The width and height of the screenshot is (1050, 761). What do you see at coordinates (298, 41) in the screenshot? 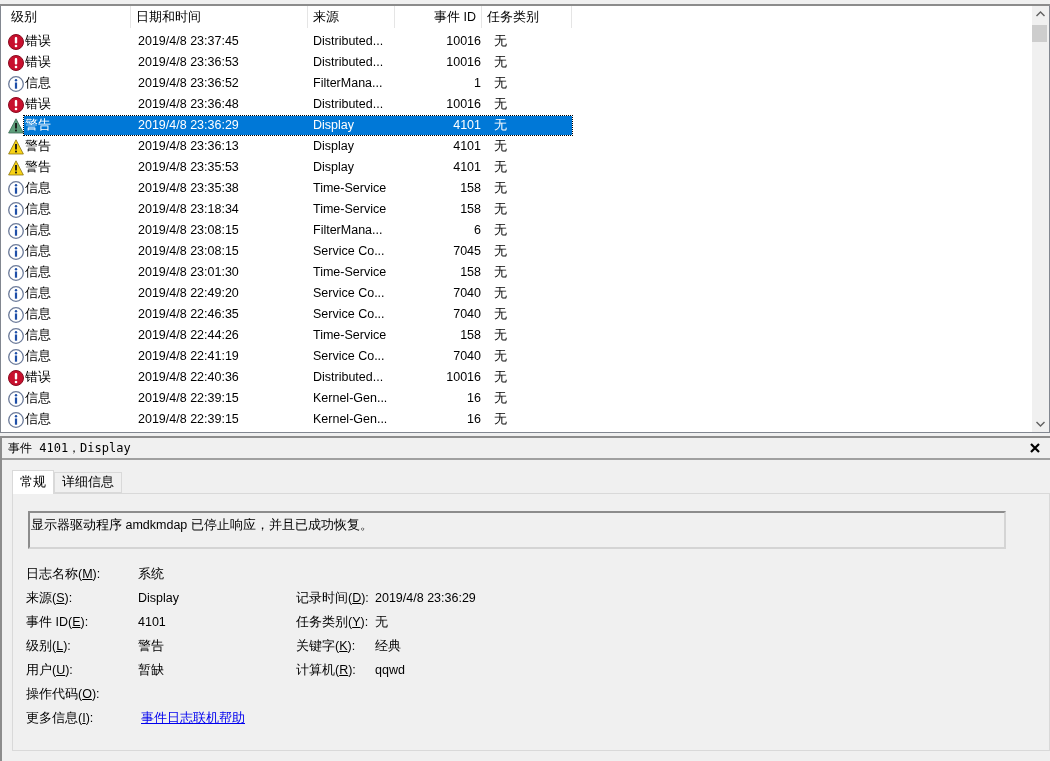
I see `table-row: 错误 2019/4/8 23:37:45 Distributed... 10016 无` at bounding box center [298, 41].